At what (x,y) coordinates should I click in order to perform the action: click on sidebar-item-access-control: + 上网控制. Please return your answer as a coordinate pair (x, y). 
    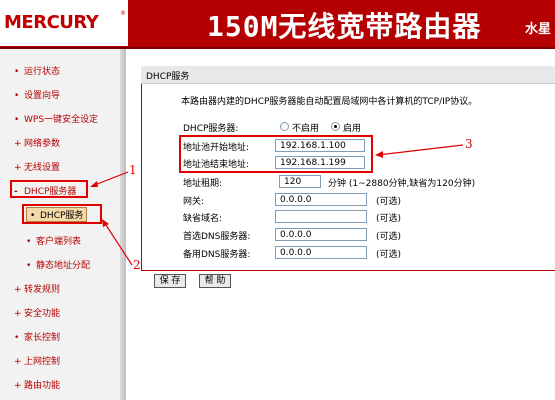
    Looking at the image, I should click on (37, 360).